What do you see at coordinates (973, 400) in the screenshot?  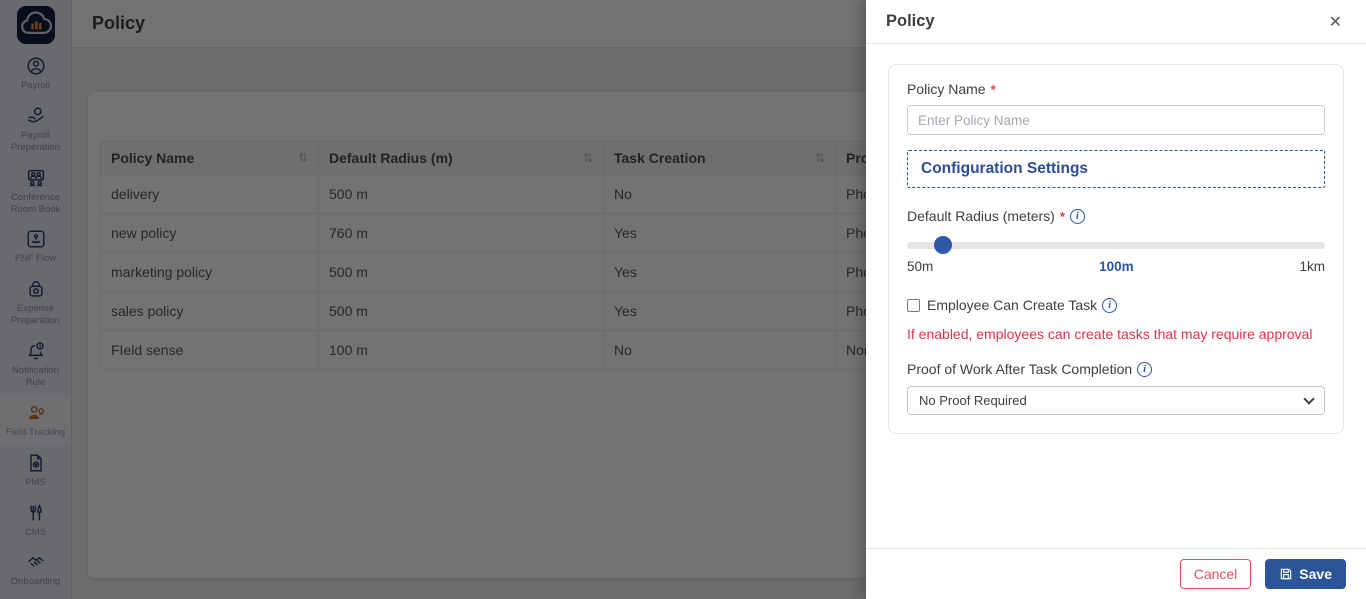 I see `proof-of-work-selected-value: No Proof Required` at bounding box center [973, 400].